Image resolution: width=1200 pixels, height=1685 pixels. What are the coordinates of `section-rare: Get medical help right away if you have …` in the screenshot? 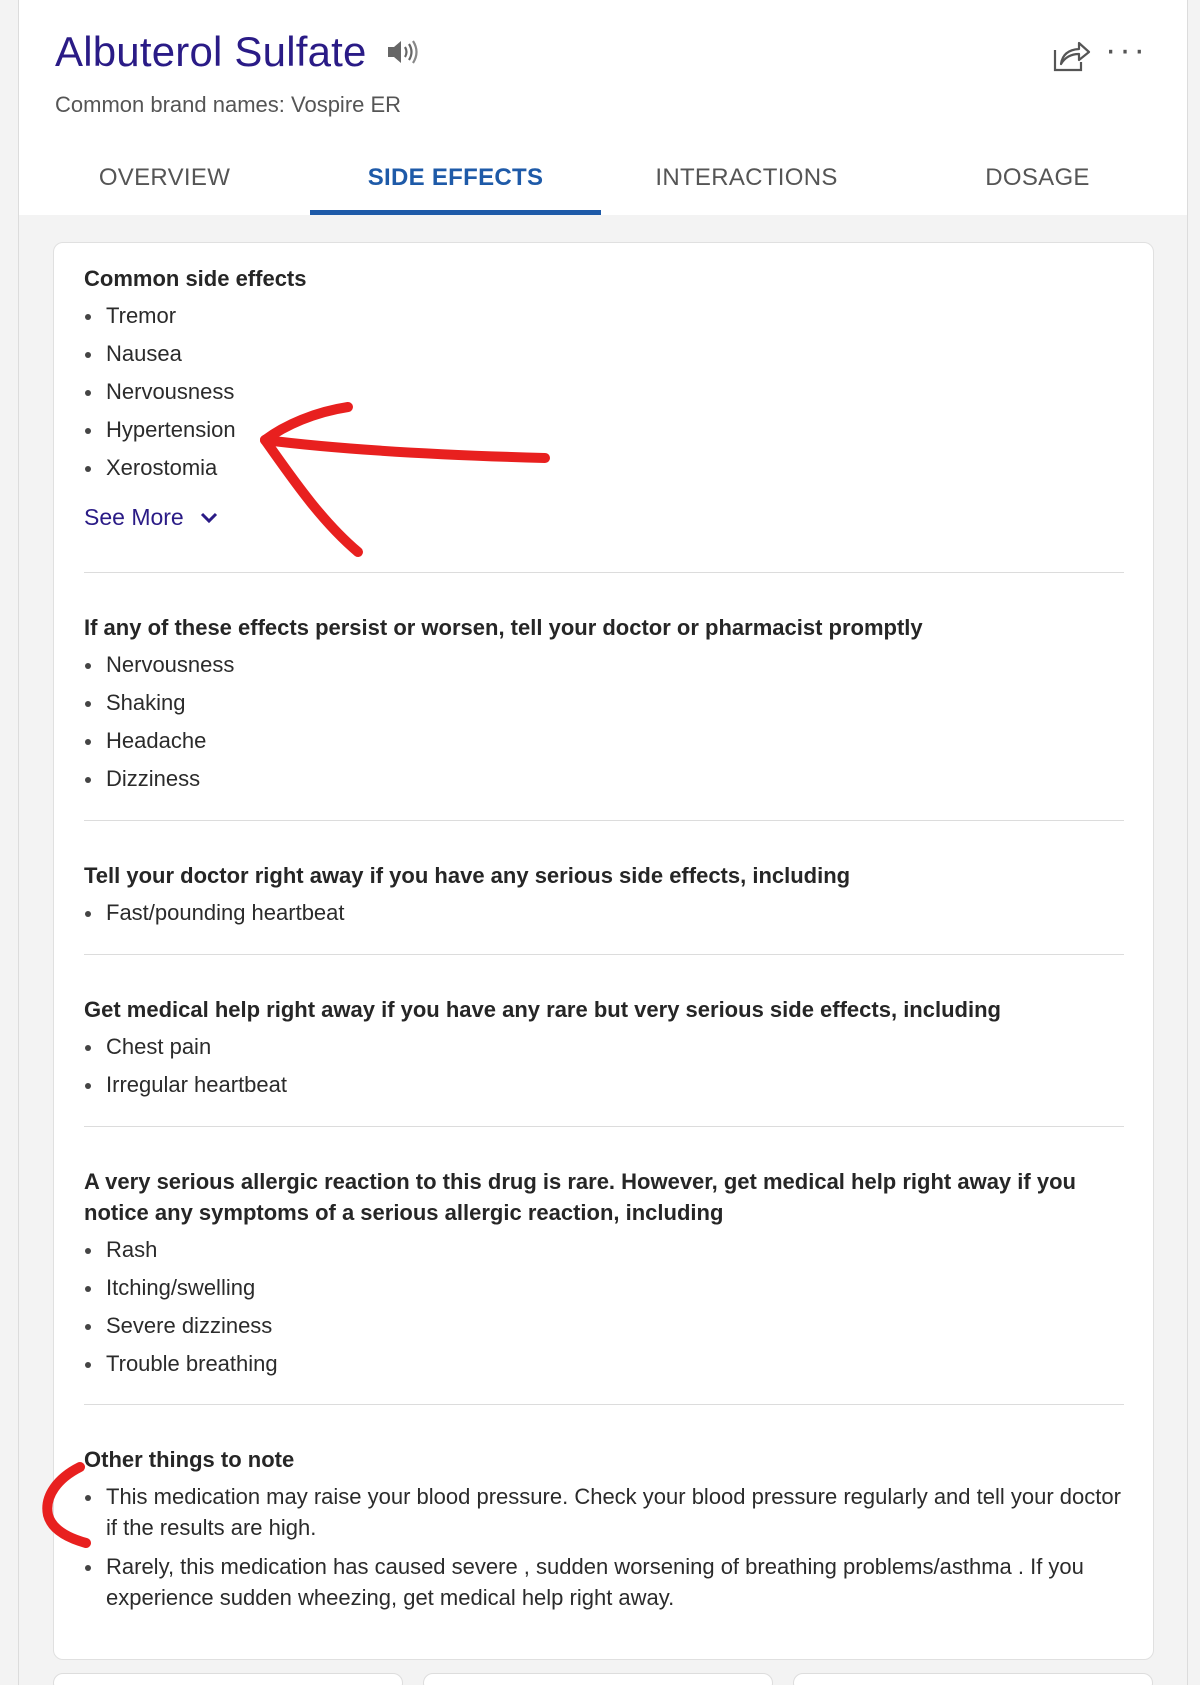 It's located at (604, 1050).